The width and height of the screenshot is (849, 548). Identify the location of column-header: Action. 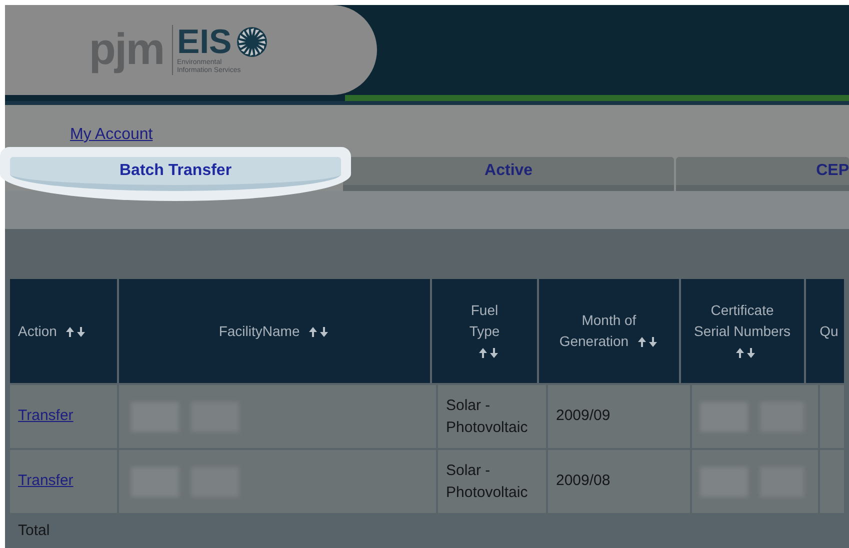
(63, 331).